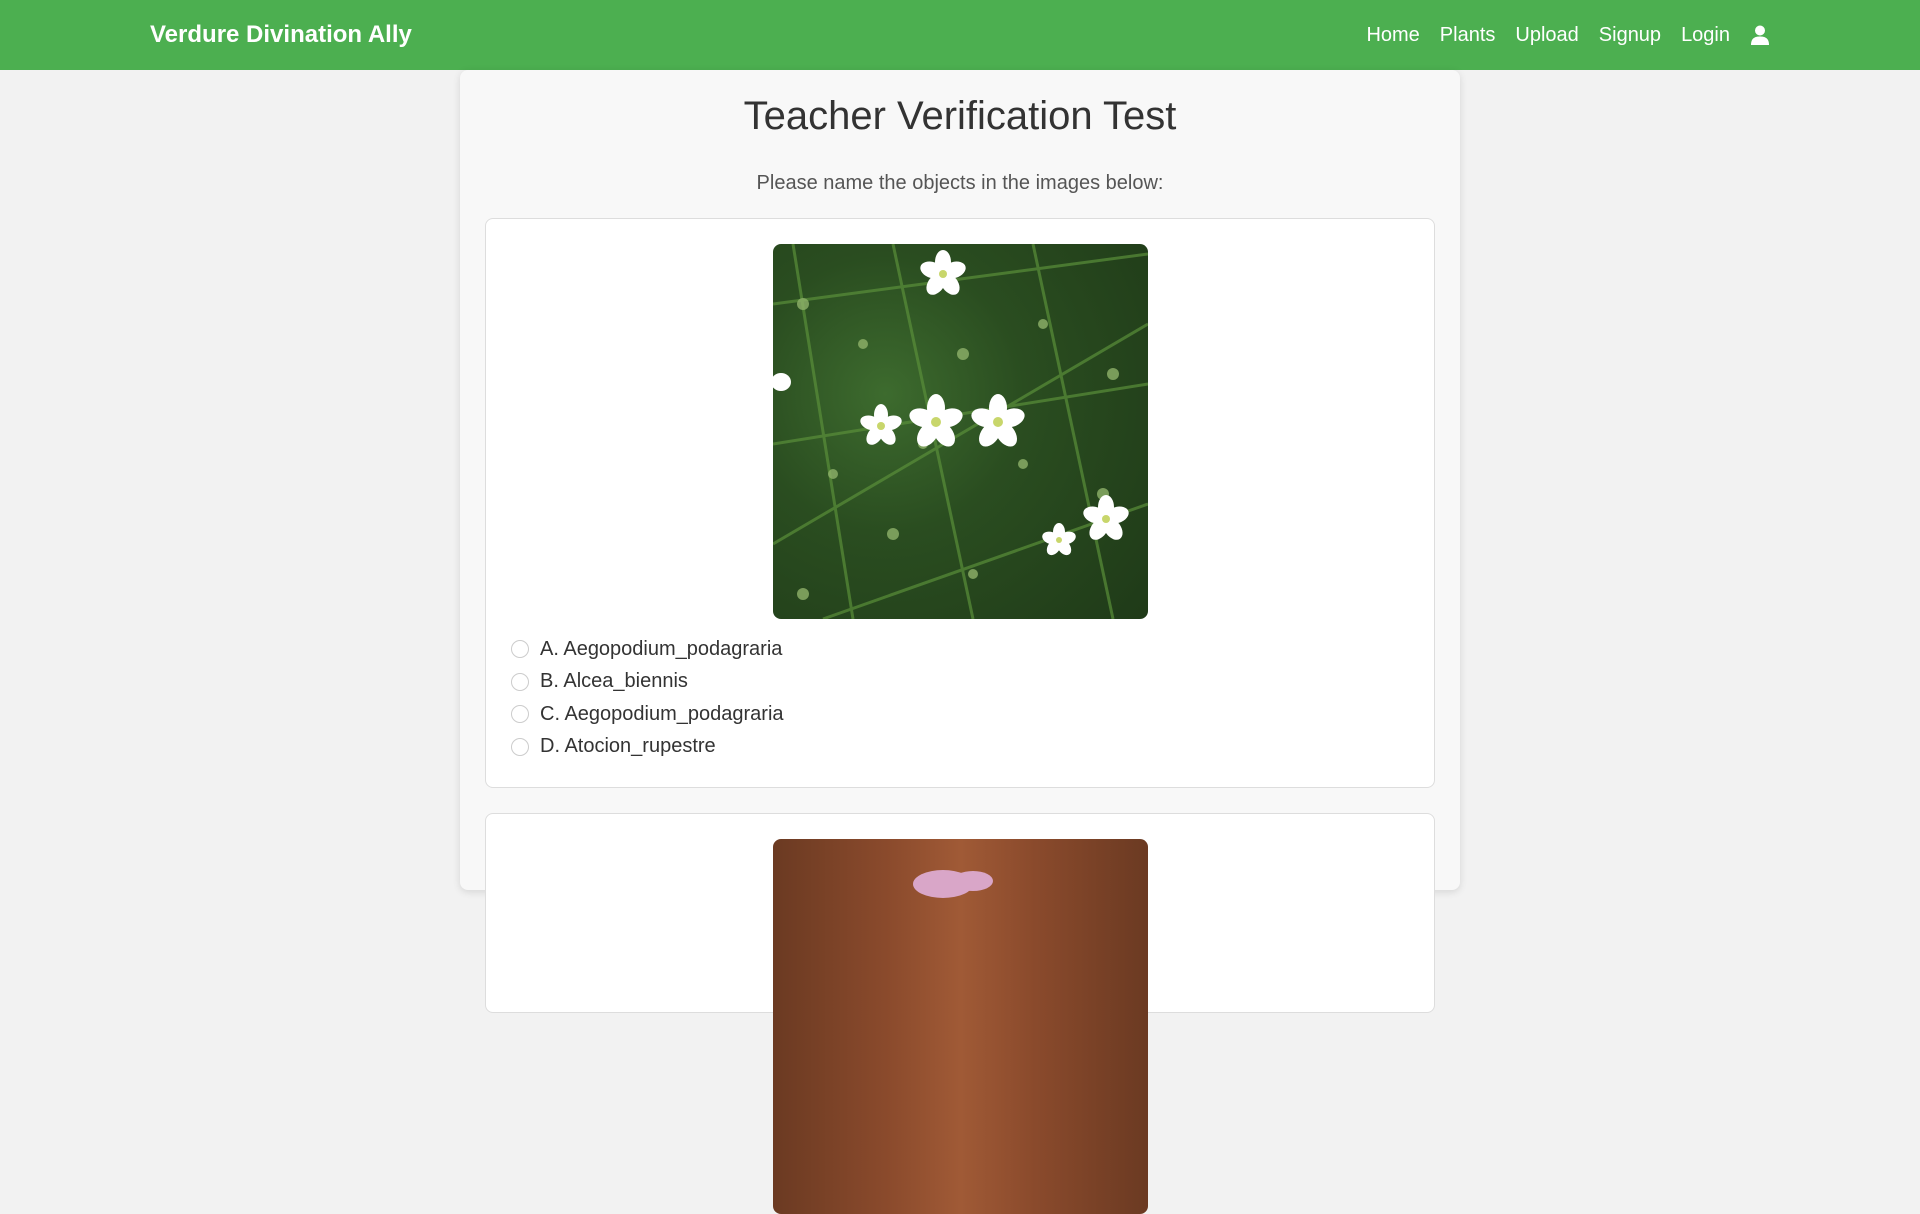  I want to click on option-c: C. Aegopodium_podagraria, so click(647, 714).